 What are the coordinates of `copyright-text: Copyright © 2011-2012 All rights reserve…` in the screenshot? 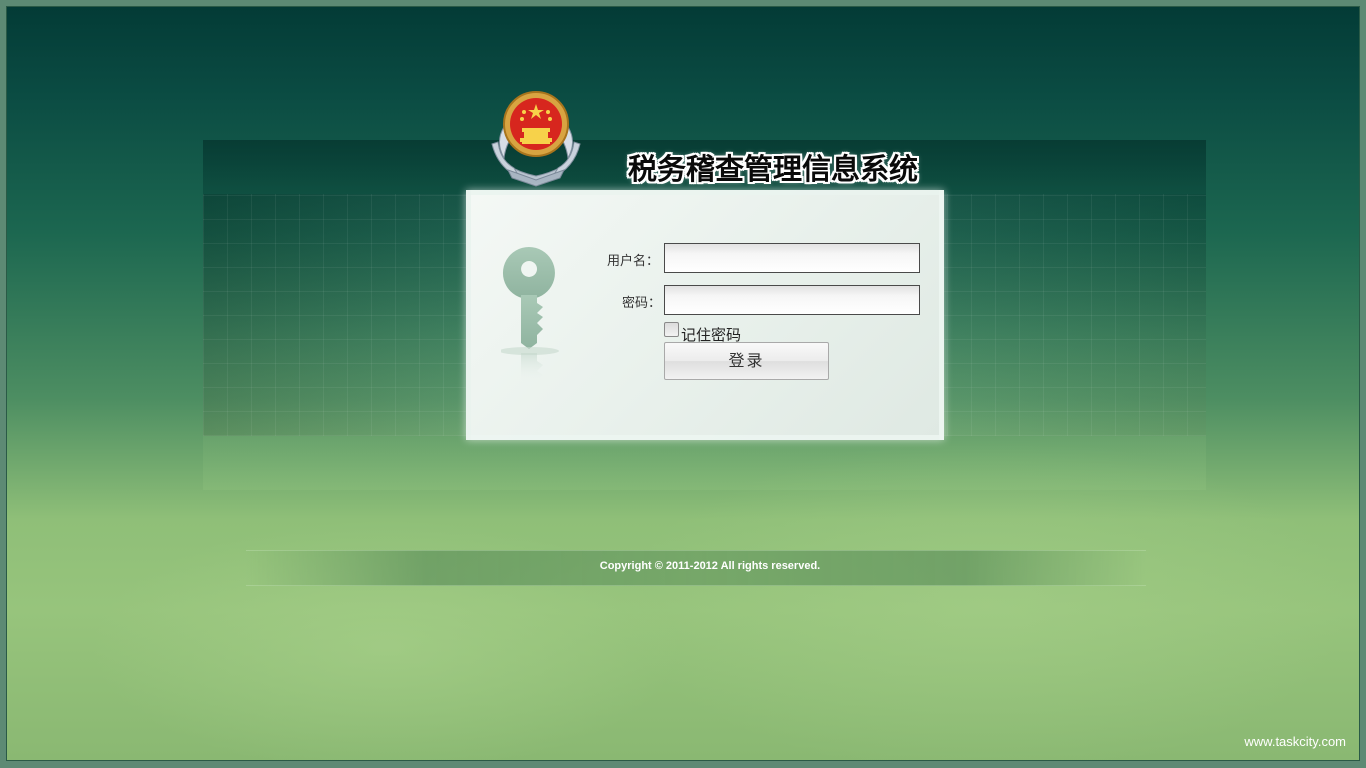 It's located at (710, 566).